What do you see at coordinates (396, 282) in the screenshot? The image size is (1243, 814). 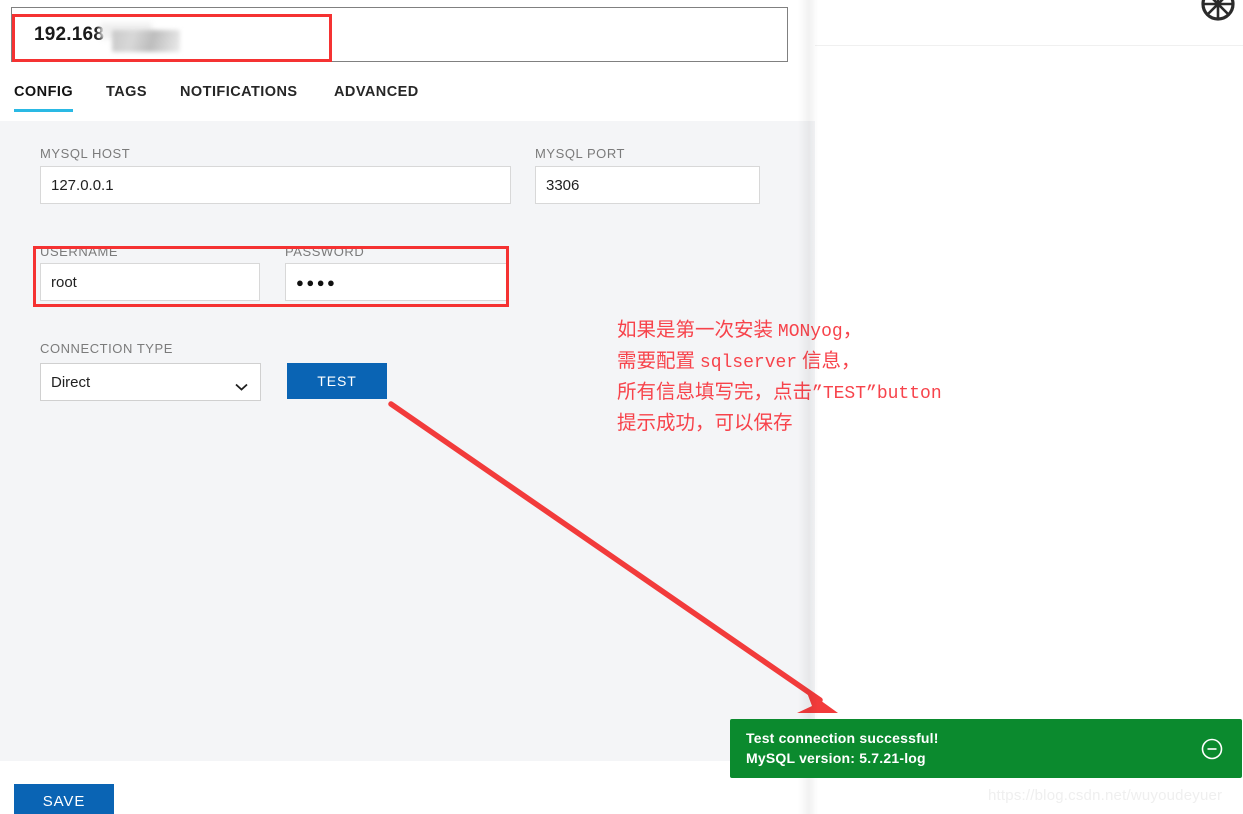 I see `password-input: ●●●●` at bounding box center [396, 282].